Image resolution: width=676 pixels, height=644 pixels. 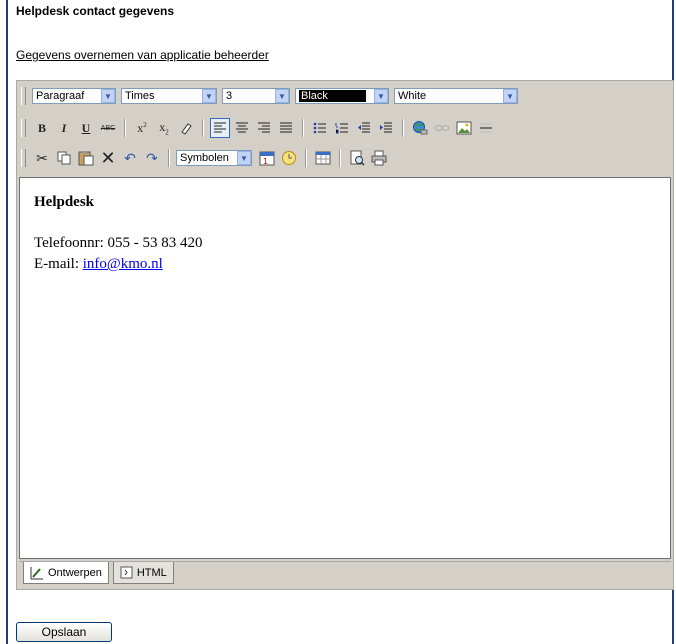 I want to click on align-left-button, so click(x=220, y=128).